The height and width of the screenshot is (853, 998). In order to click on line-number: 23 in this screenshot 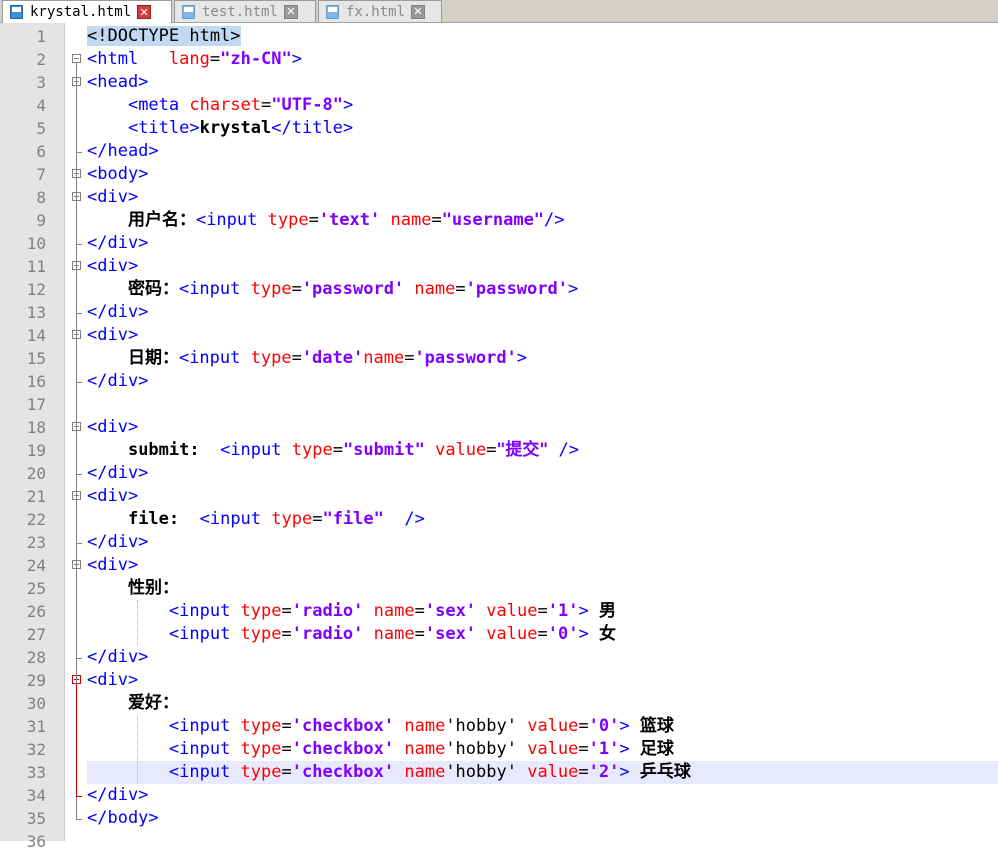, I will do `click(36, 542)`.